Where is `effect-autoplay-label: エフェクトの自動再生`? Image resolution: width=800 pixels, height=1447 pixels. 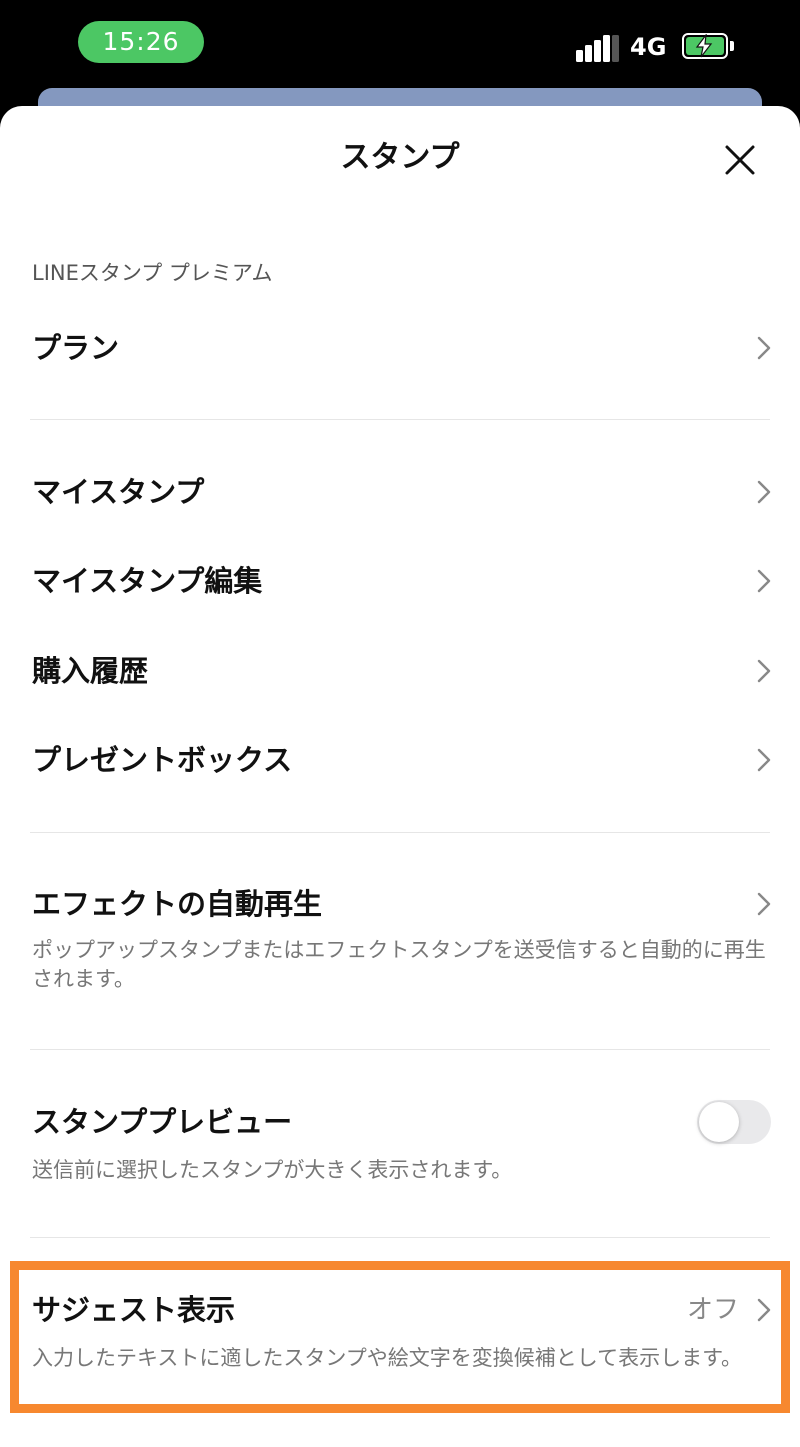
effect-autoplay-label: エフェクトの自動再生 is located at coordinates (177, 904).